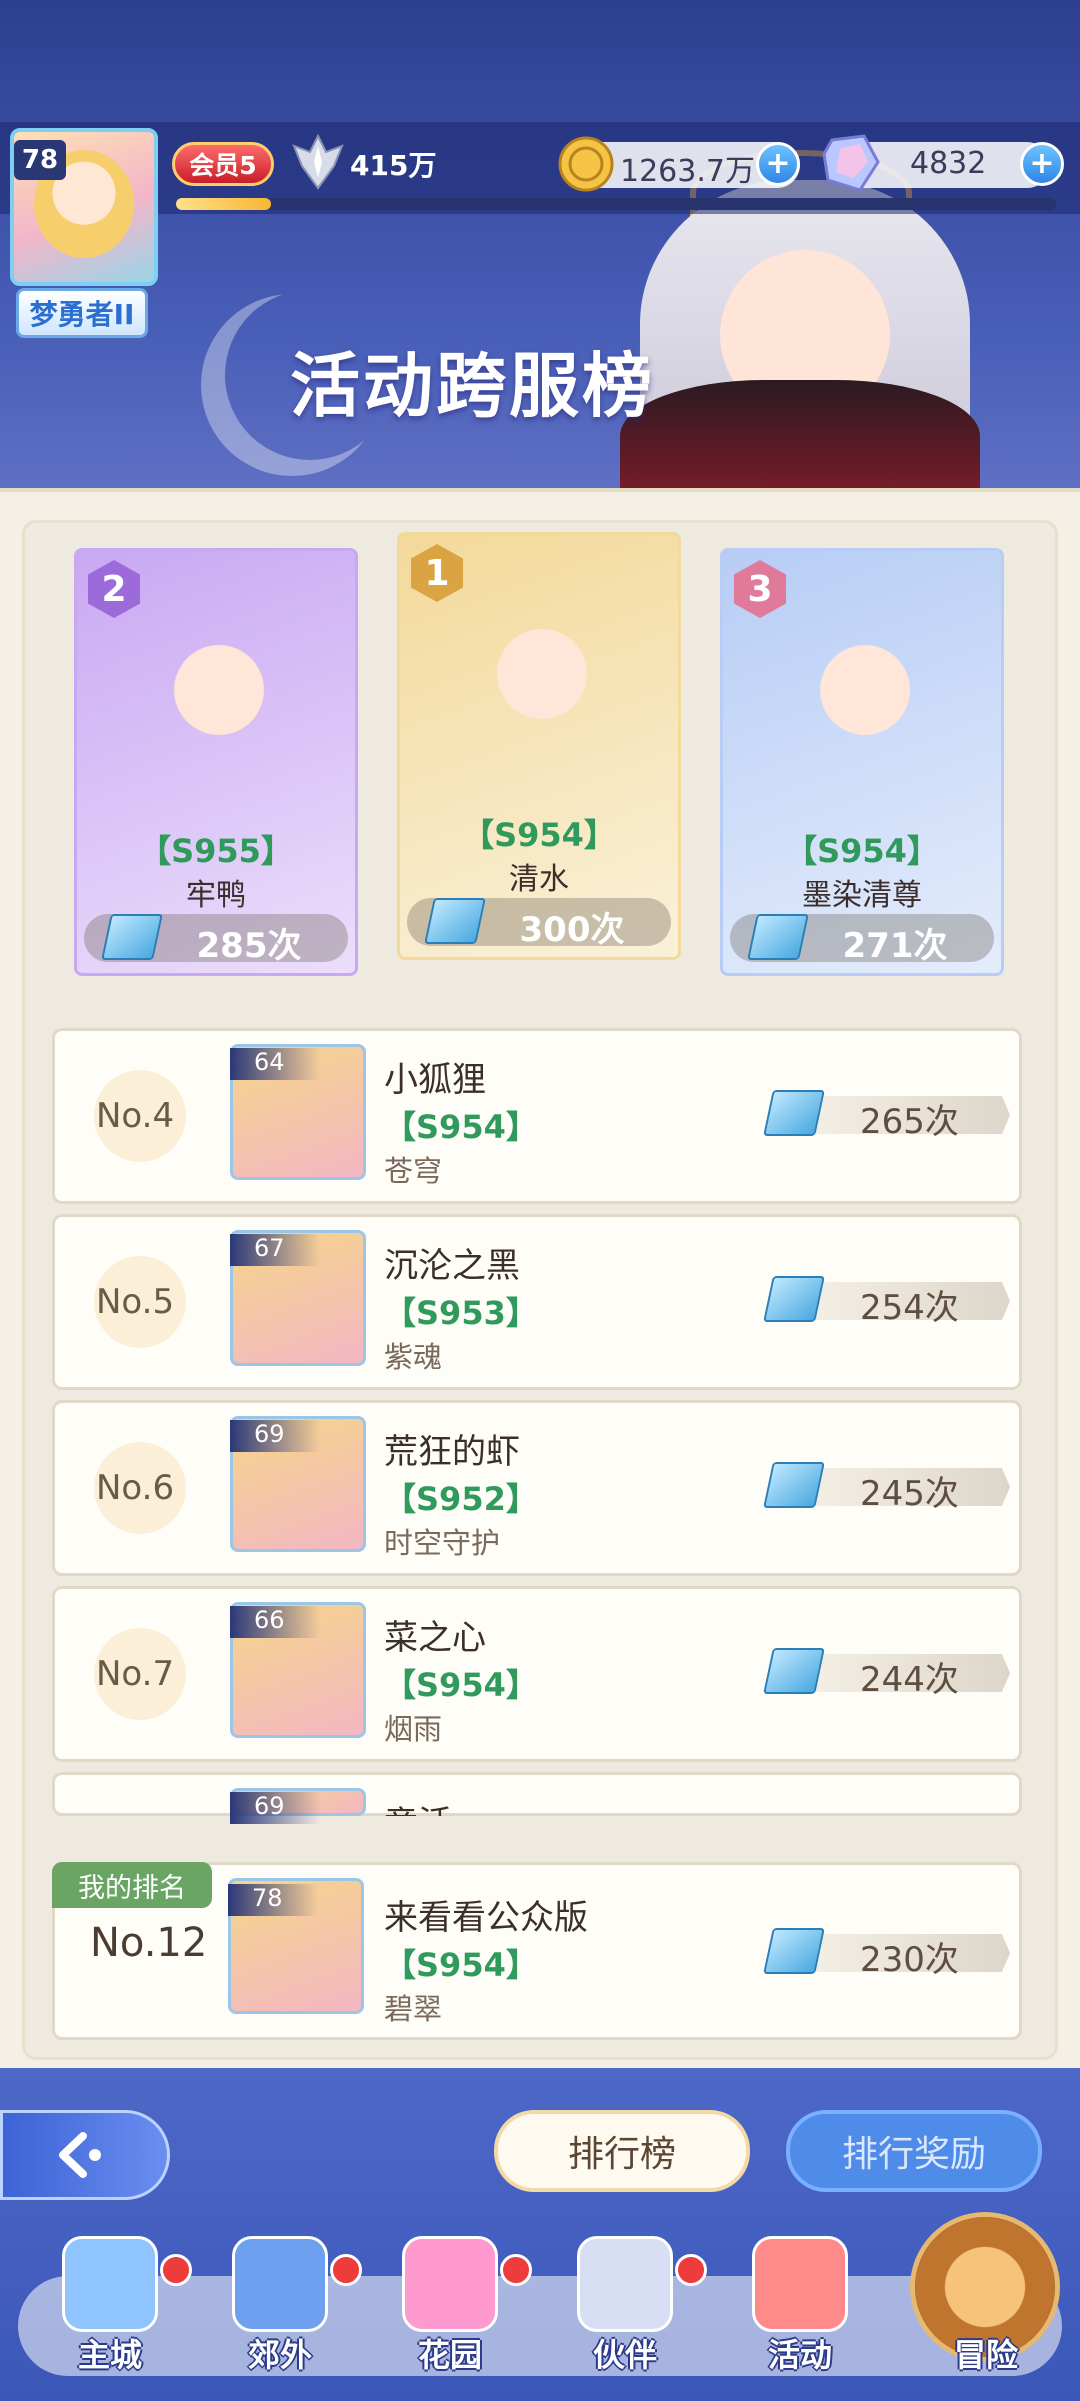 The width and height of the screenshot is (1080, 2401). Describe the element at coordinates (413, 2009) in the screenshot. I see `my-guild: 碧翠` at that location.